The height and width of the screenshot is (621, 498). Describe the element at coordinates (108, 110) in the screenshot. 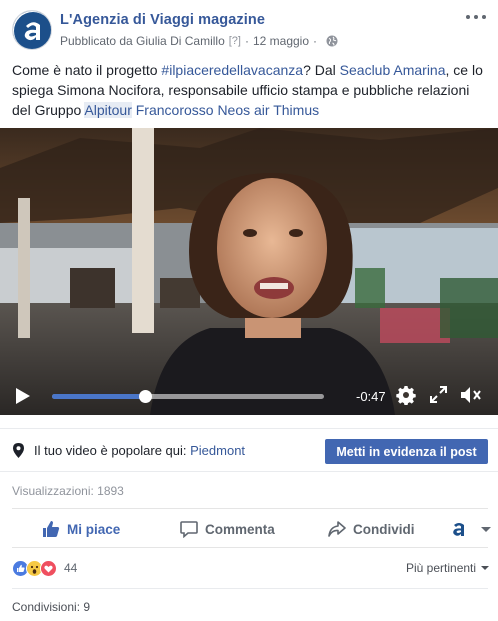

I see `alpitour-mention: Alpitour` at that location.